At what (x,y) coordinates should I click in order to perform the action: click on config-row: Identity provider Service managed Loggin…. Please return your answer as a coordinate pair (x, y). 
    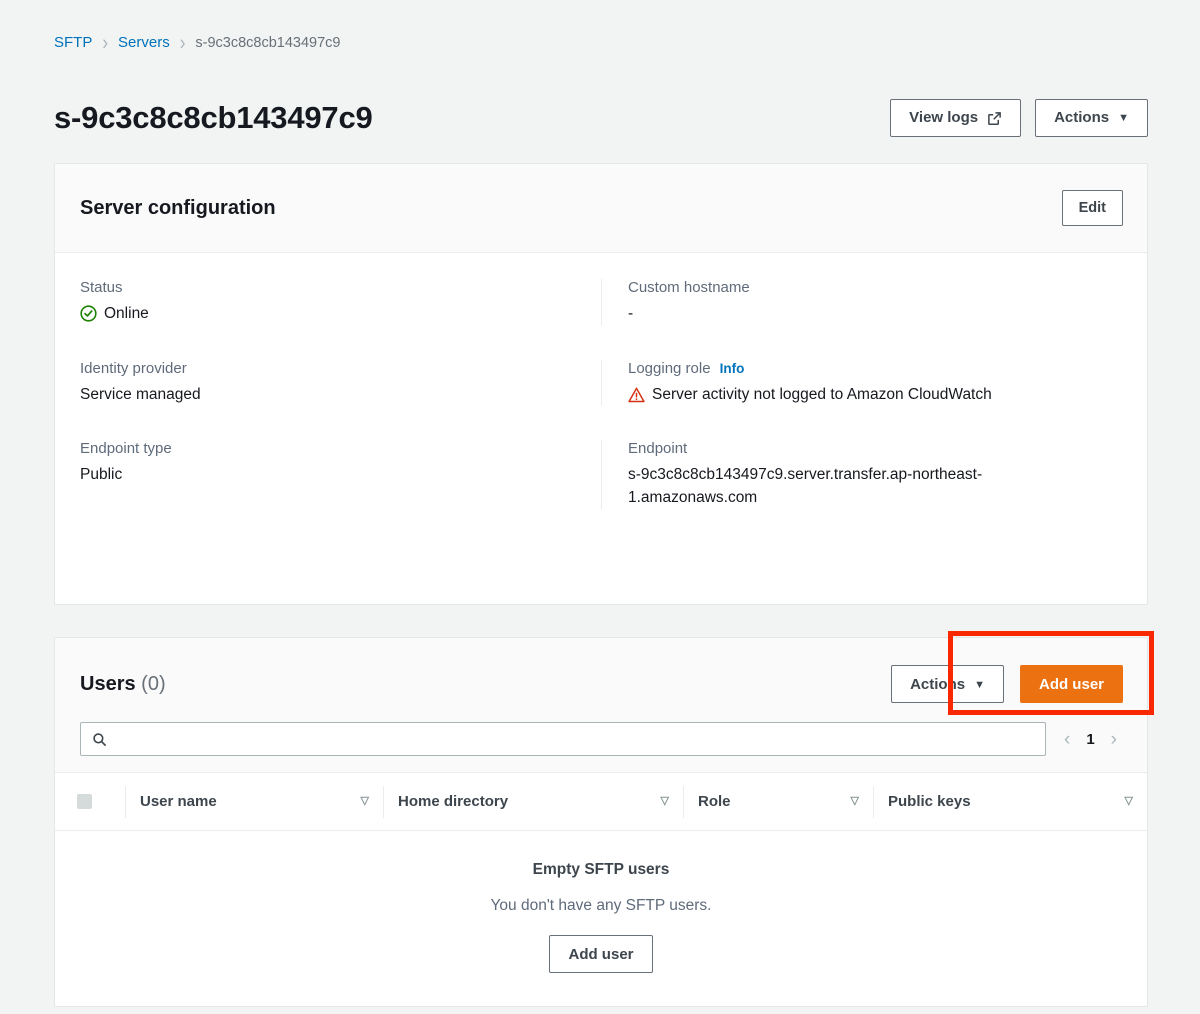
    Looking at the image, I should click on (601, 383).